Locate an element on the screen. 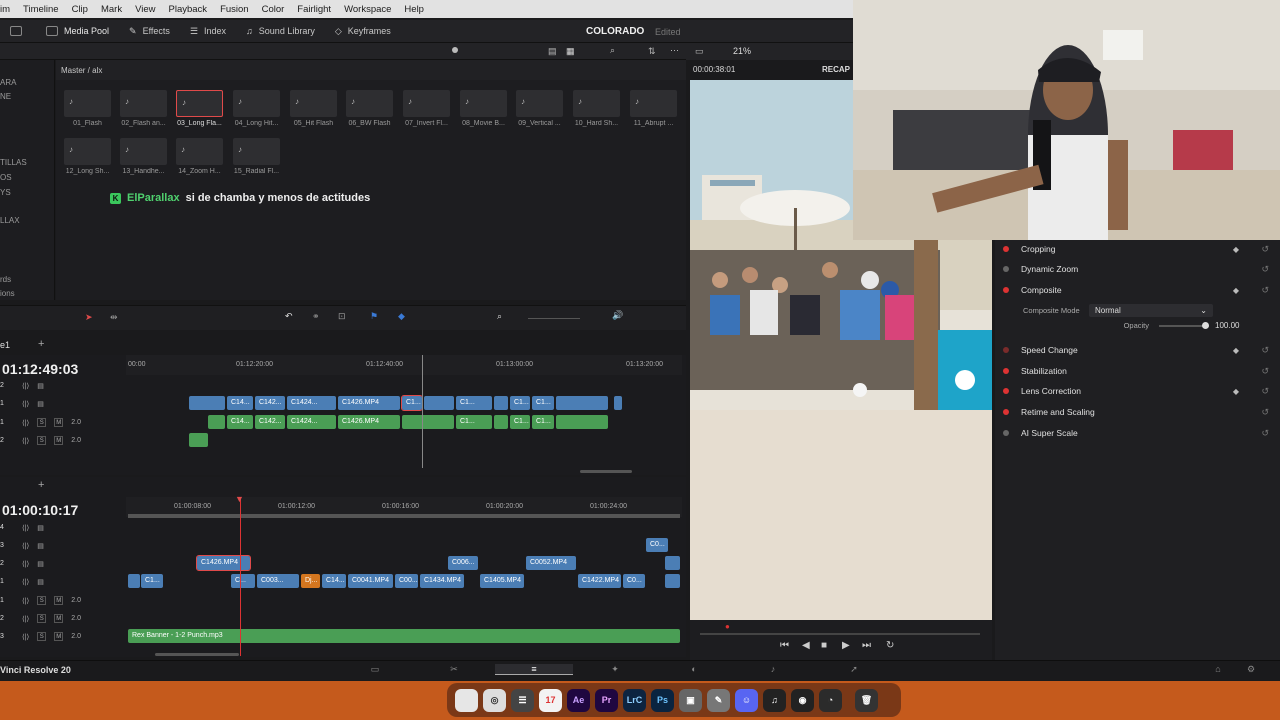 Image resolution: width=1280 pixels, height=720 pixels. fairlight-page-icon: ♪ is located at coordinates (773, 669).